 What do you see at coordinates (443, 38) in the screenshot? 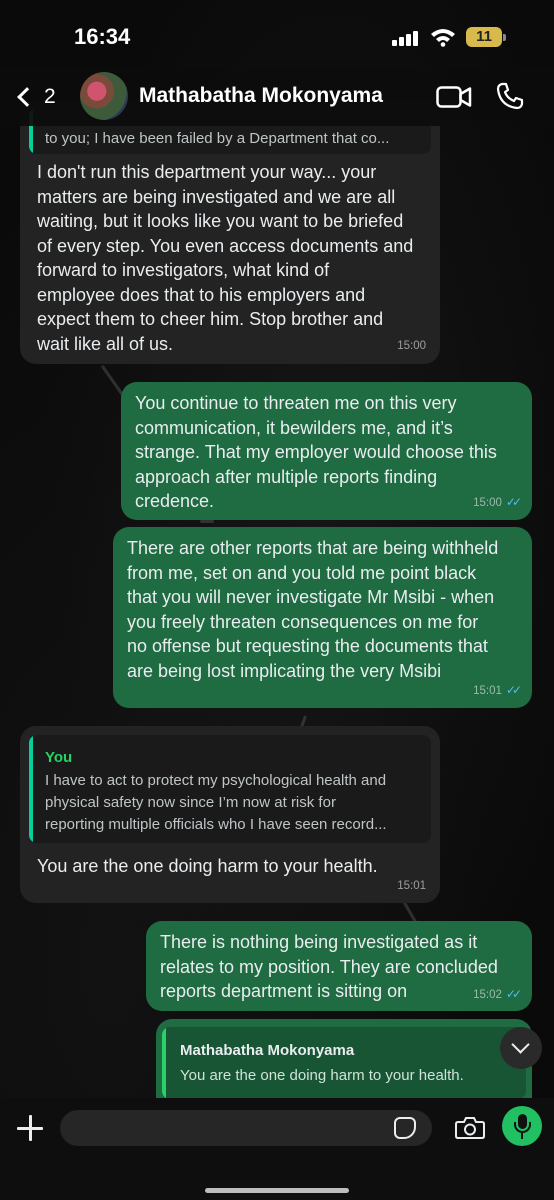
I see `wifi-icon` at bounding box center [443, 38].